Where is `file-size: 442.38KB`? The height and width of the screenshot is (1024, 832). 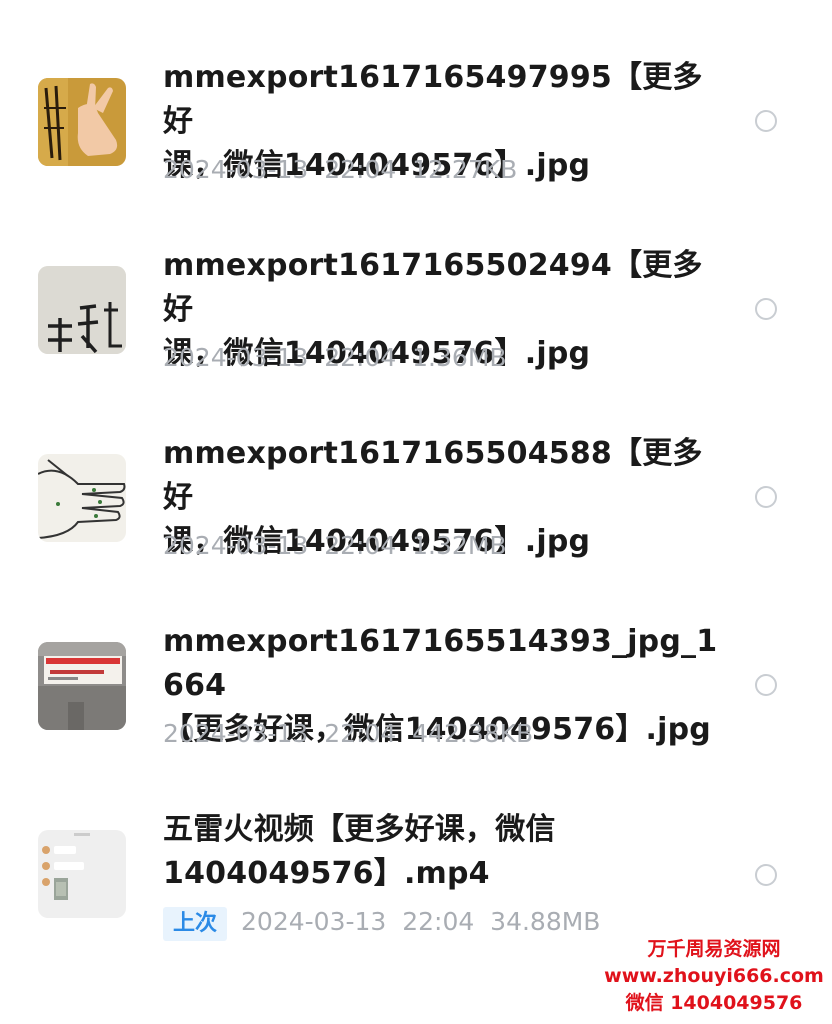 file-size: 442.38KB is located at coordinates (473, 733).